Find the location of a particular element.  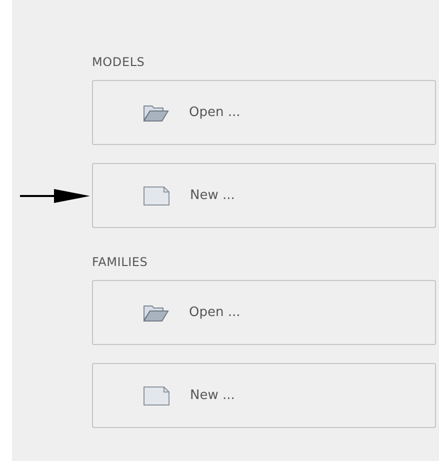

section-heading: FAMILIES is located at coordinates (120, 262).